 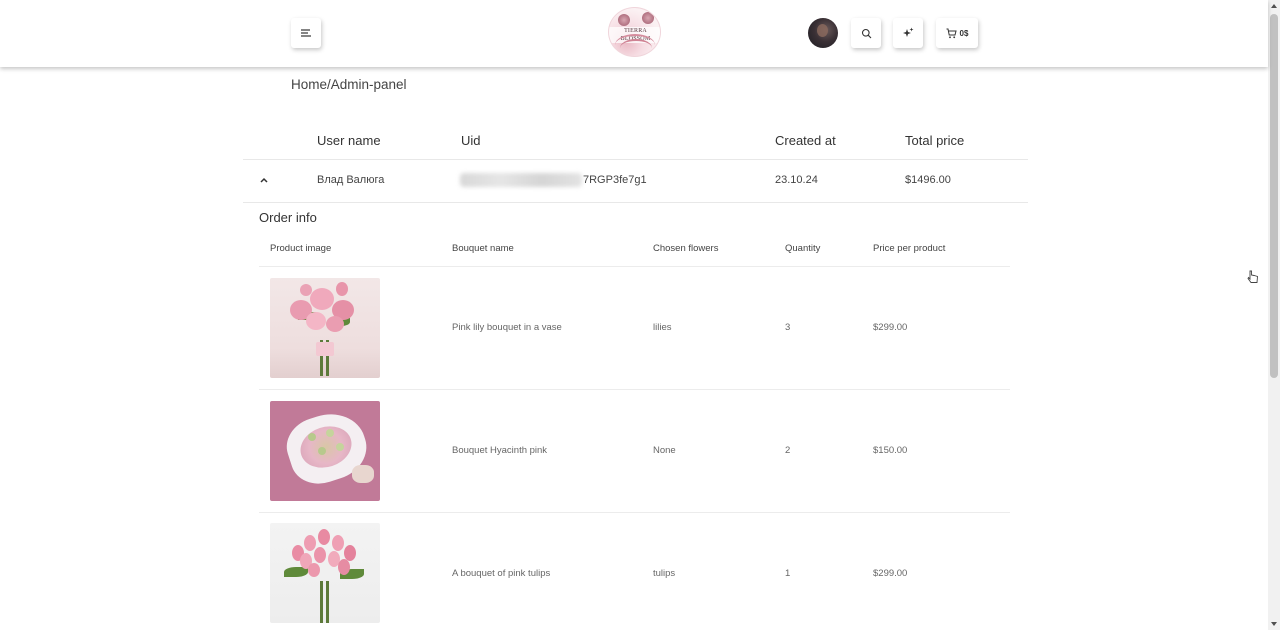 I want to click on column-header-user-name: User name, so click(x=349, y=140).